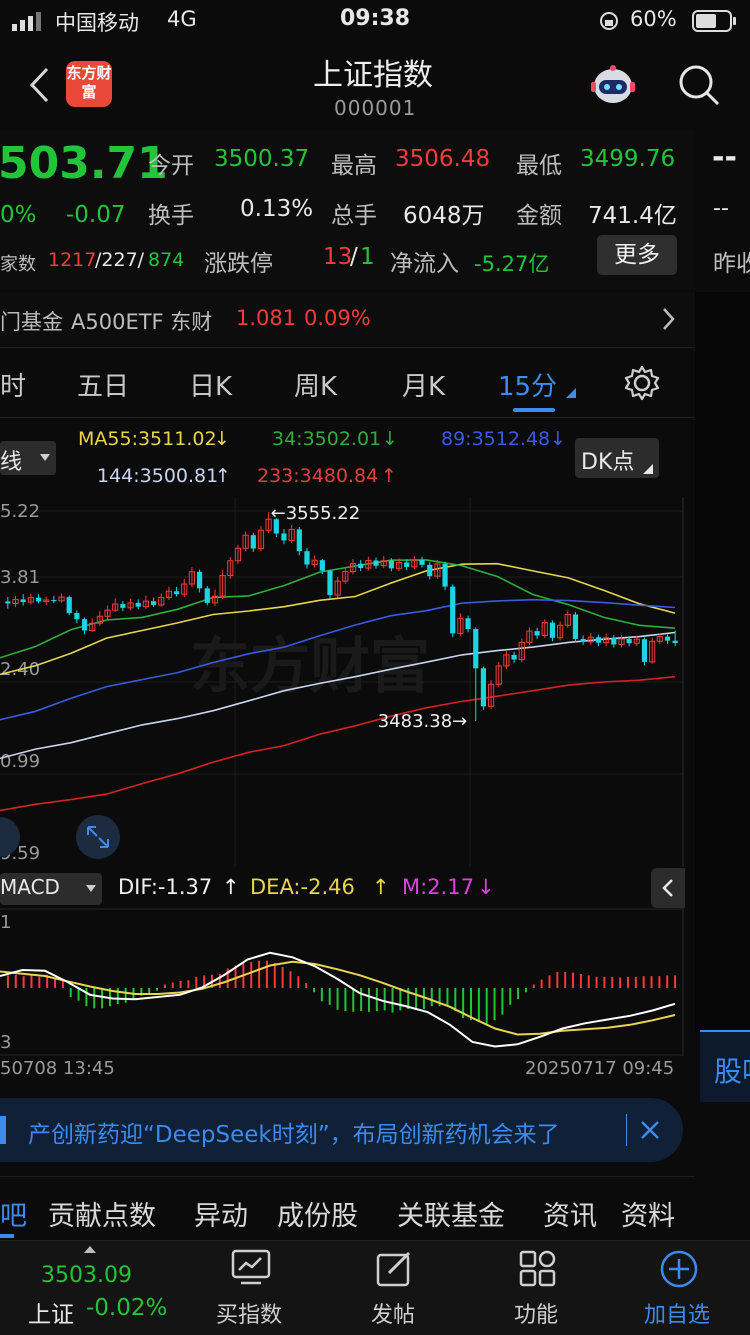  I want to click on carrier: 中国移动, so click(97, 23).